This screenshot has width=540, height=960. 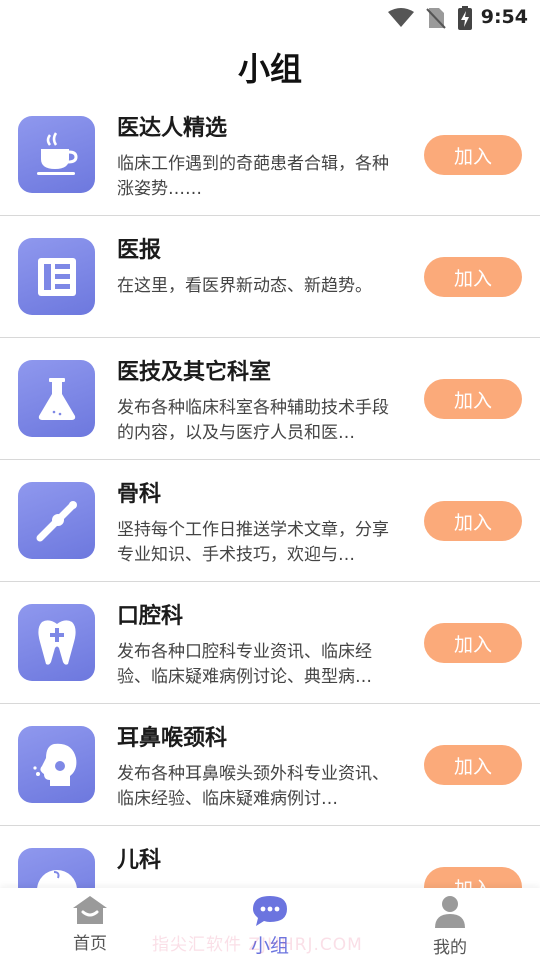 What do you see at coordinates (450, 912) in the screenshot?
I see `user-icon` at bounding box center [450, 912].